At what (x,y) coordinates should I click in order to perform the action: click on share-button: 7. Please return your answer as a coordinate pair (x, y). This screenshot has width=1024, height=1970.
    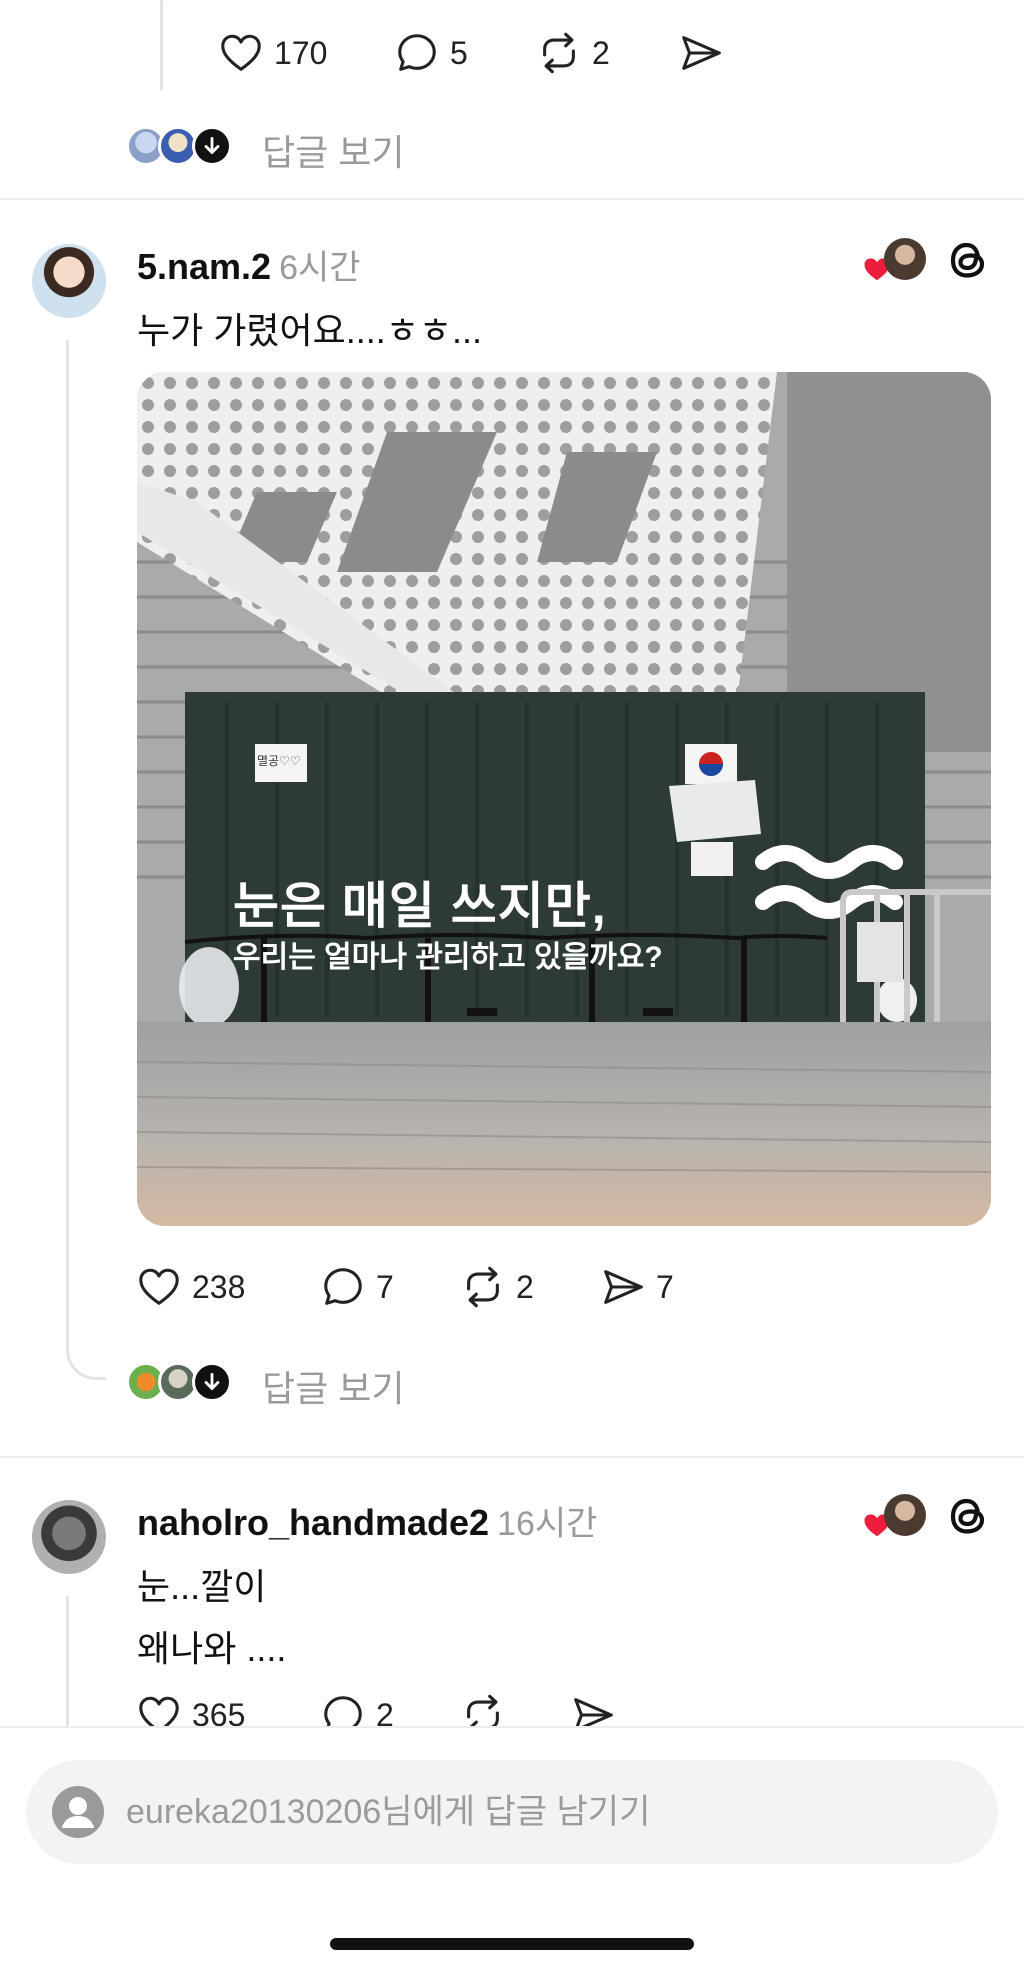
    Looking at the image, I should click on (637, 1287).